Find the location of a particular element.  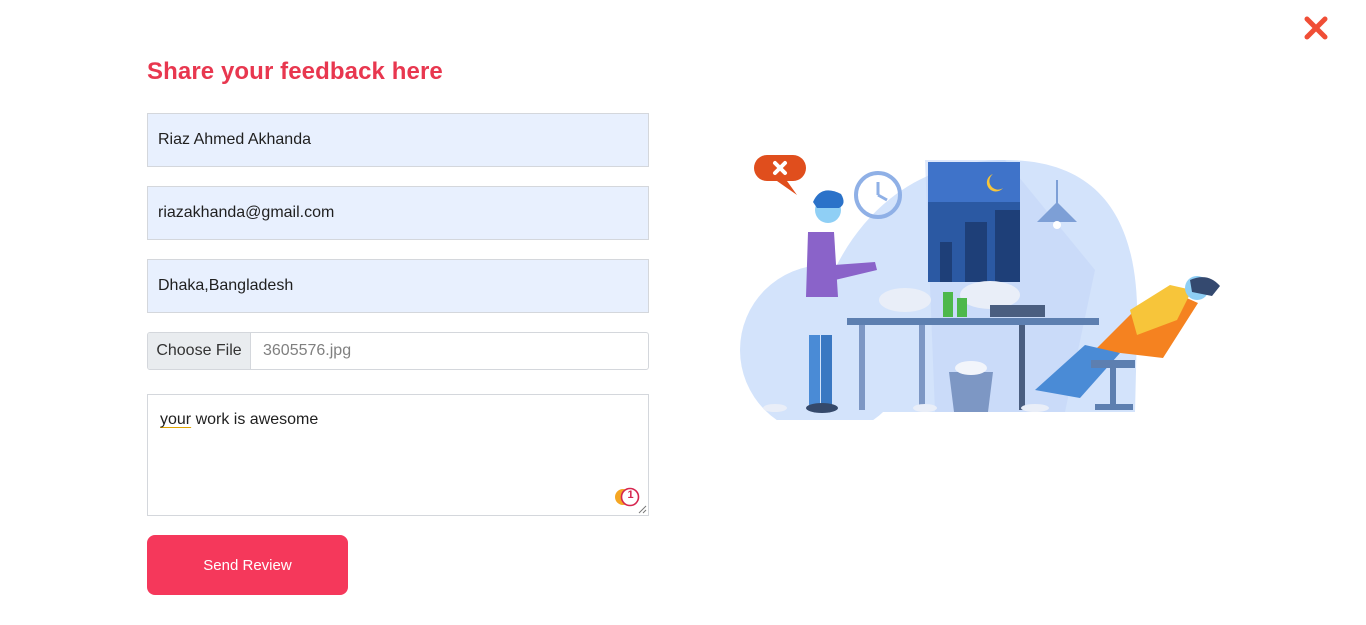

grammarly-icon: 1 is located at coordinates (627, 497).